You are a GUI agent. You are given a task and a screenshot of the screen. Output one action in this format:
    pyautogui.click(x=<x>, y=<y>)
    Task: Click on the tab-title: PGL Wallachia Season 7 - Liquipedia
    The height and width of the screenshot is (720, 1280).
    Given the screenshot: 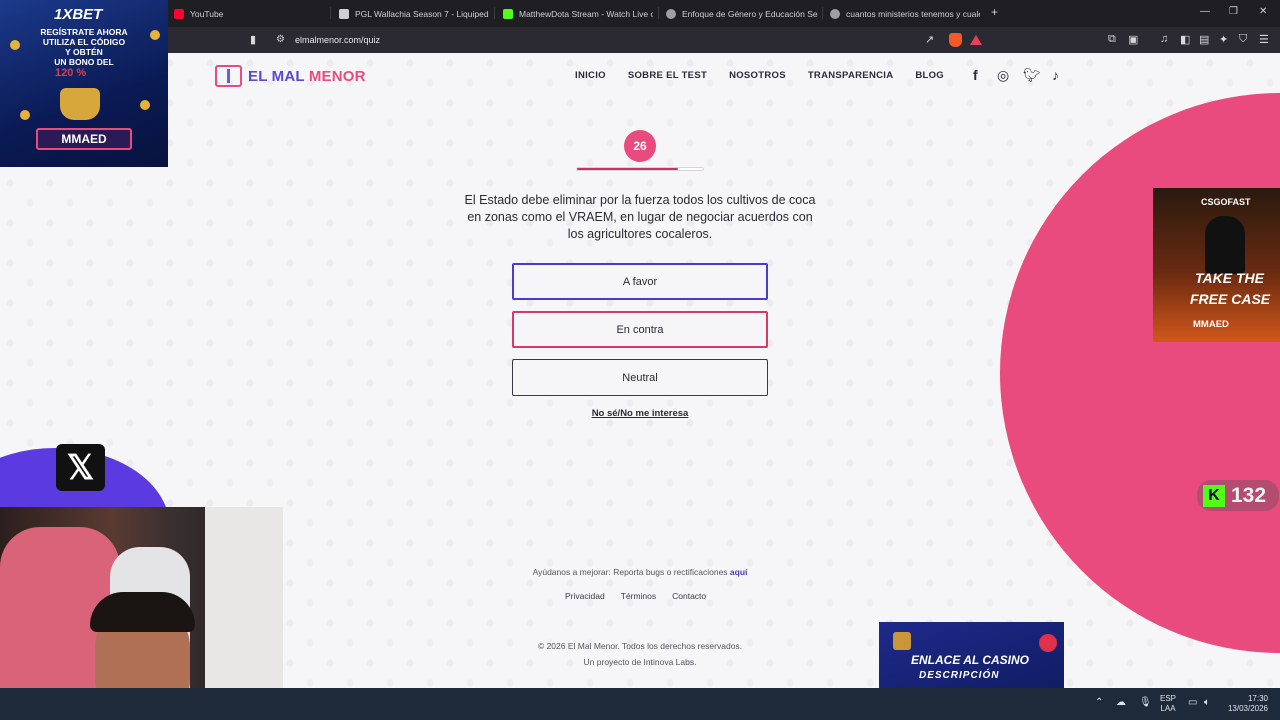 What is the action you would take?
    pyautogui.click(x=422, y=13)
    